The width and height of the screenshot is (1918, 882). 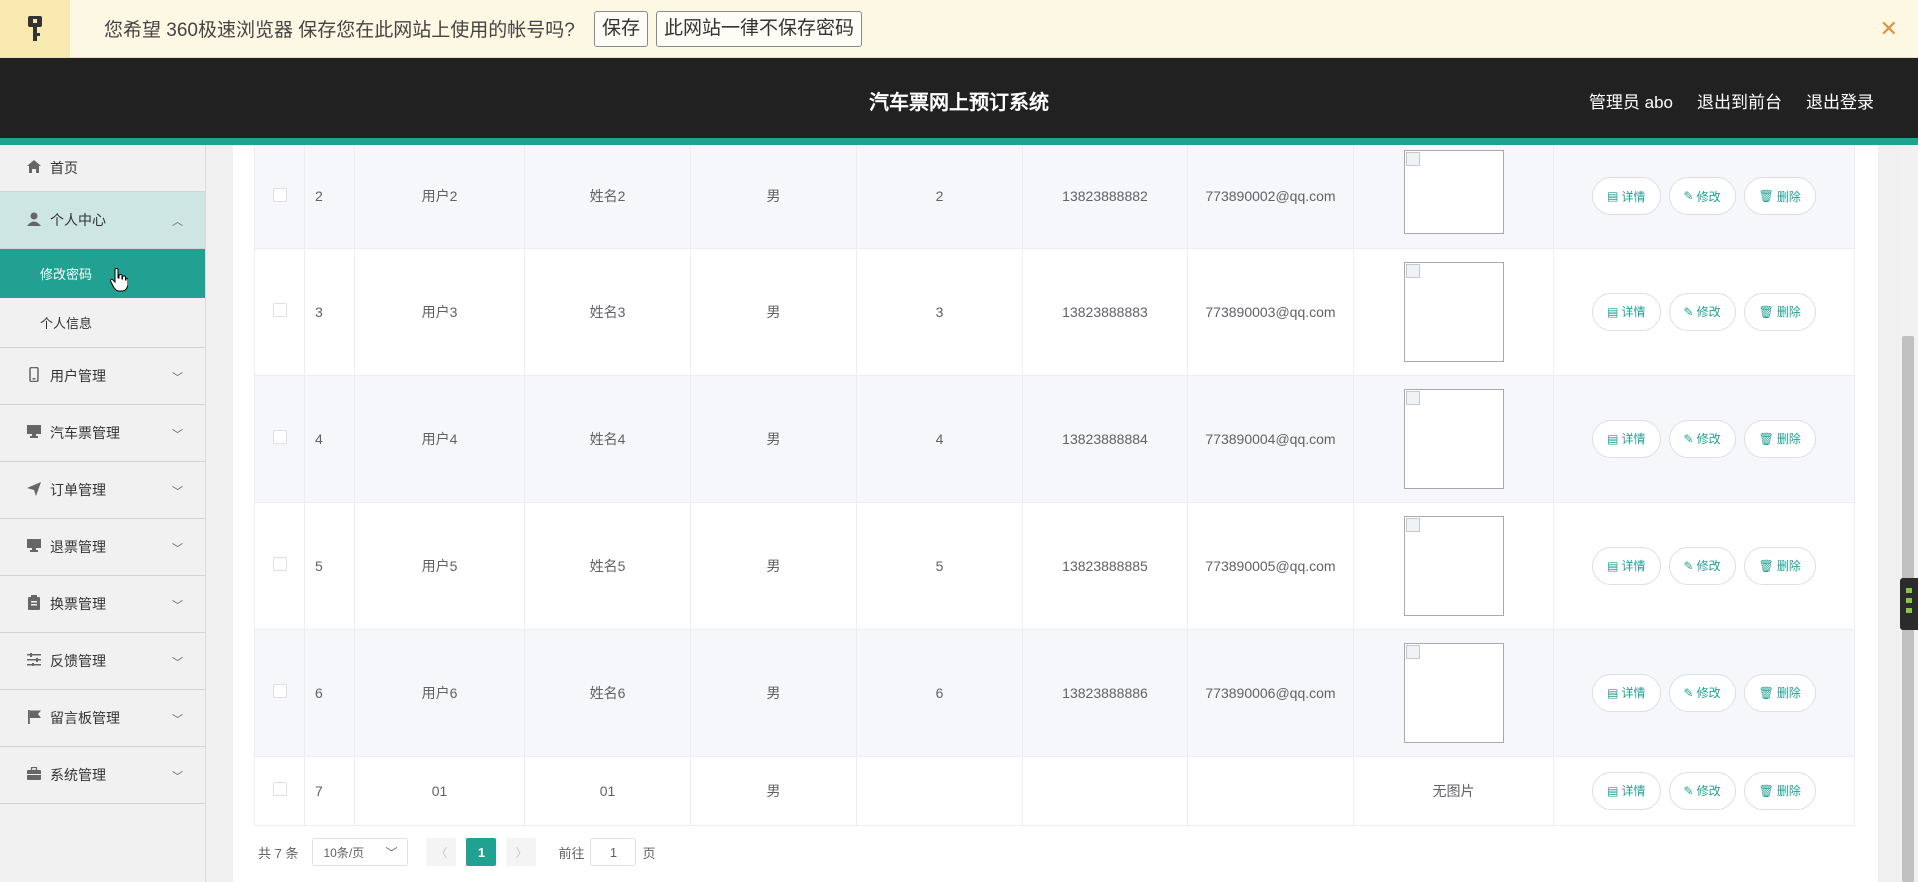 What do you see at coordinates (1739, 100) in the screenshot?
I see `exit-to-front-link: 退出到前台` at bounding box center [1739, 100].